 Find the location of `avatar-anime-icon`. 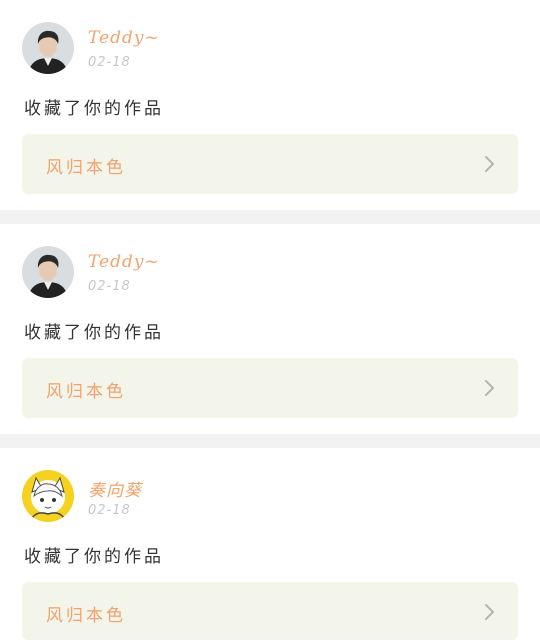

avatar-anime-icon is located at coordinates (48, 496).